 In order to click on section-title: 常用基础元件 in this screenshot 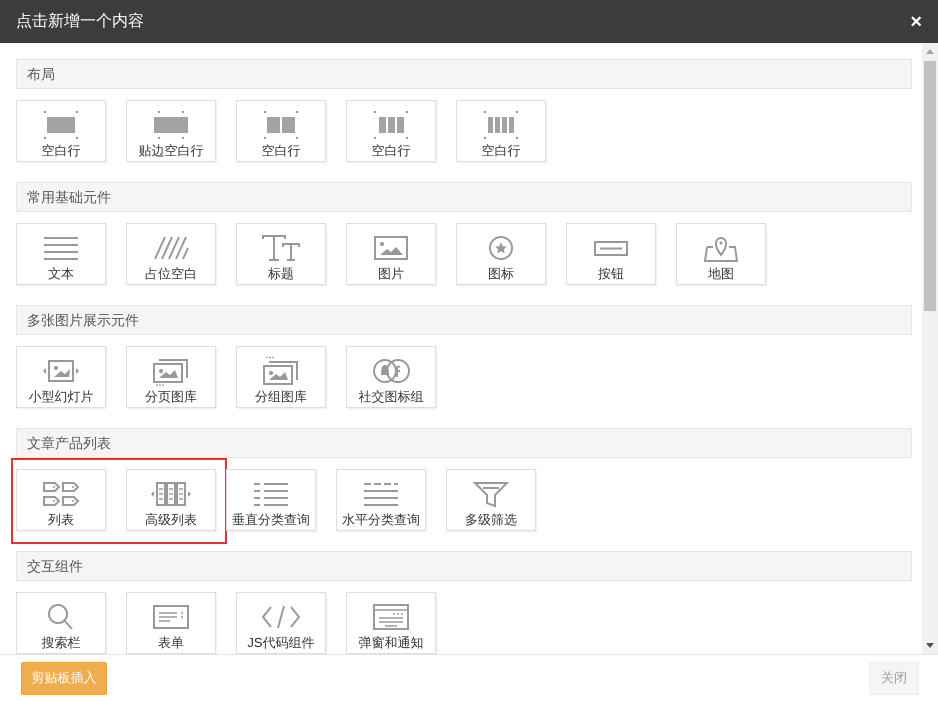, I will do `click(69, 197)`.